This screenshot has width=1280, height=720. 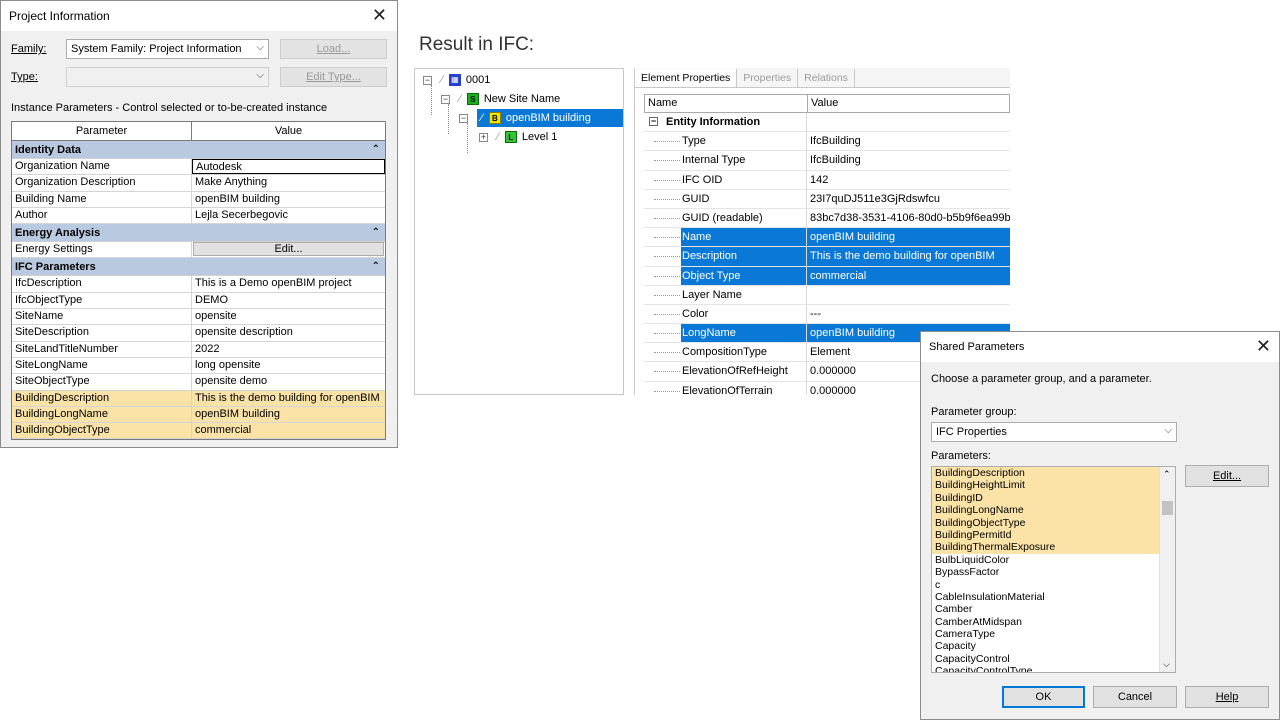 What do you see at coordinates (198, 150) in the screenshot?
I see `group-identity-data: Identity Data ⌃` at bounding box center [198, 150].